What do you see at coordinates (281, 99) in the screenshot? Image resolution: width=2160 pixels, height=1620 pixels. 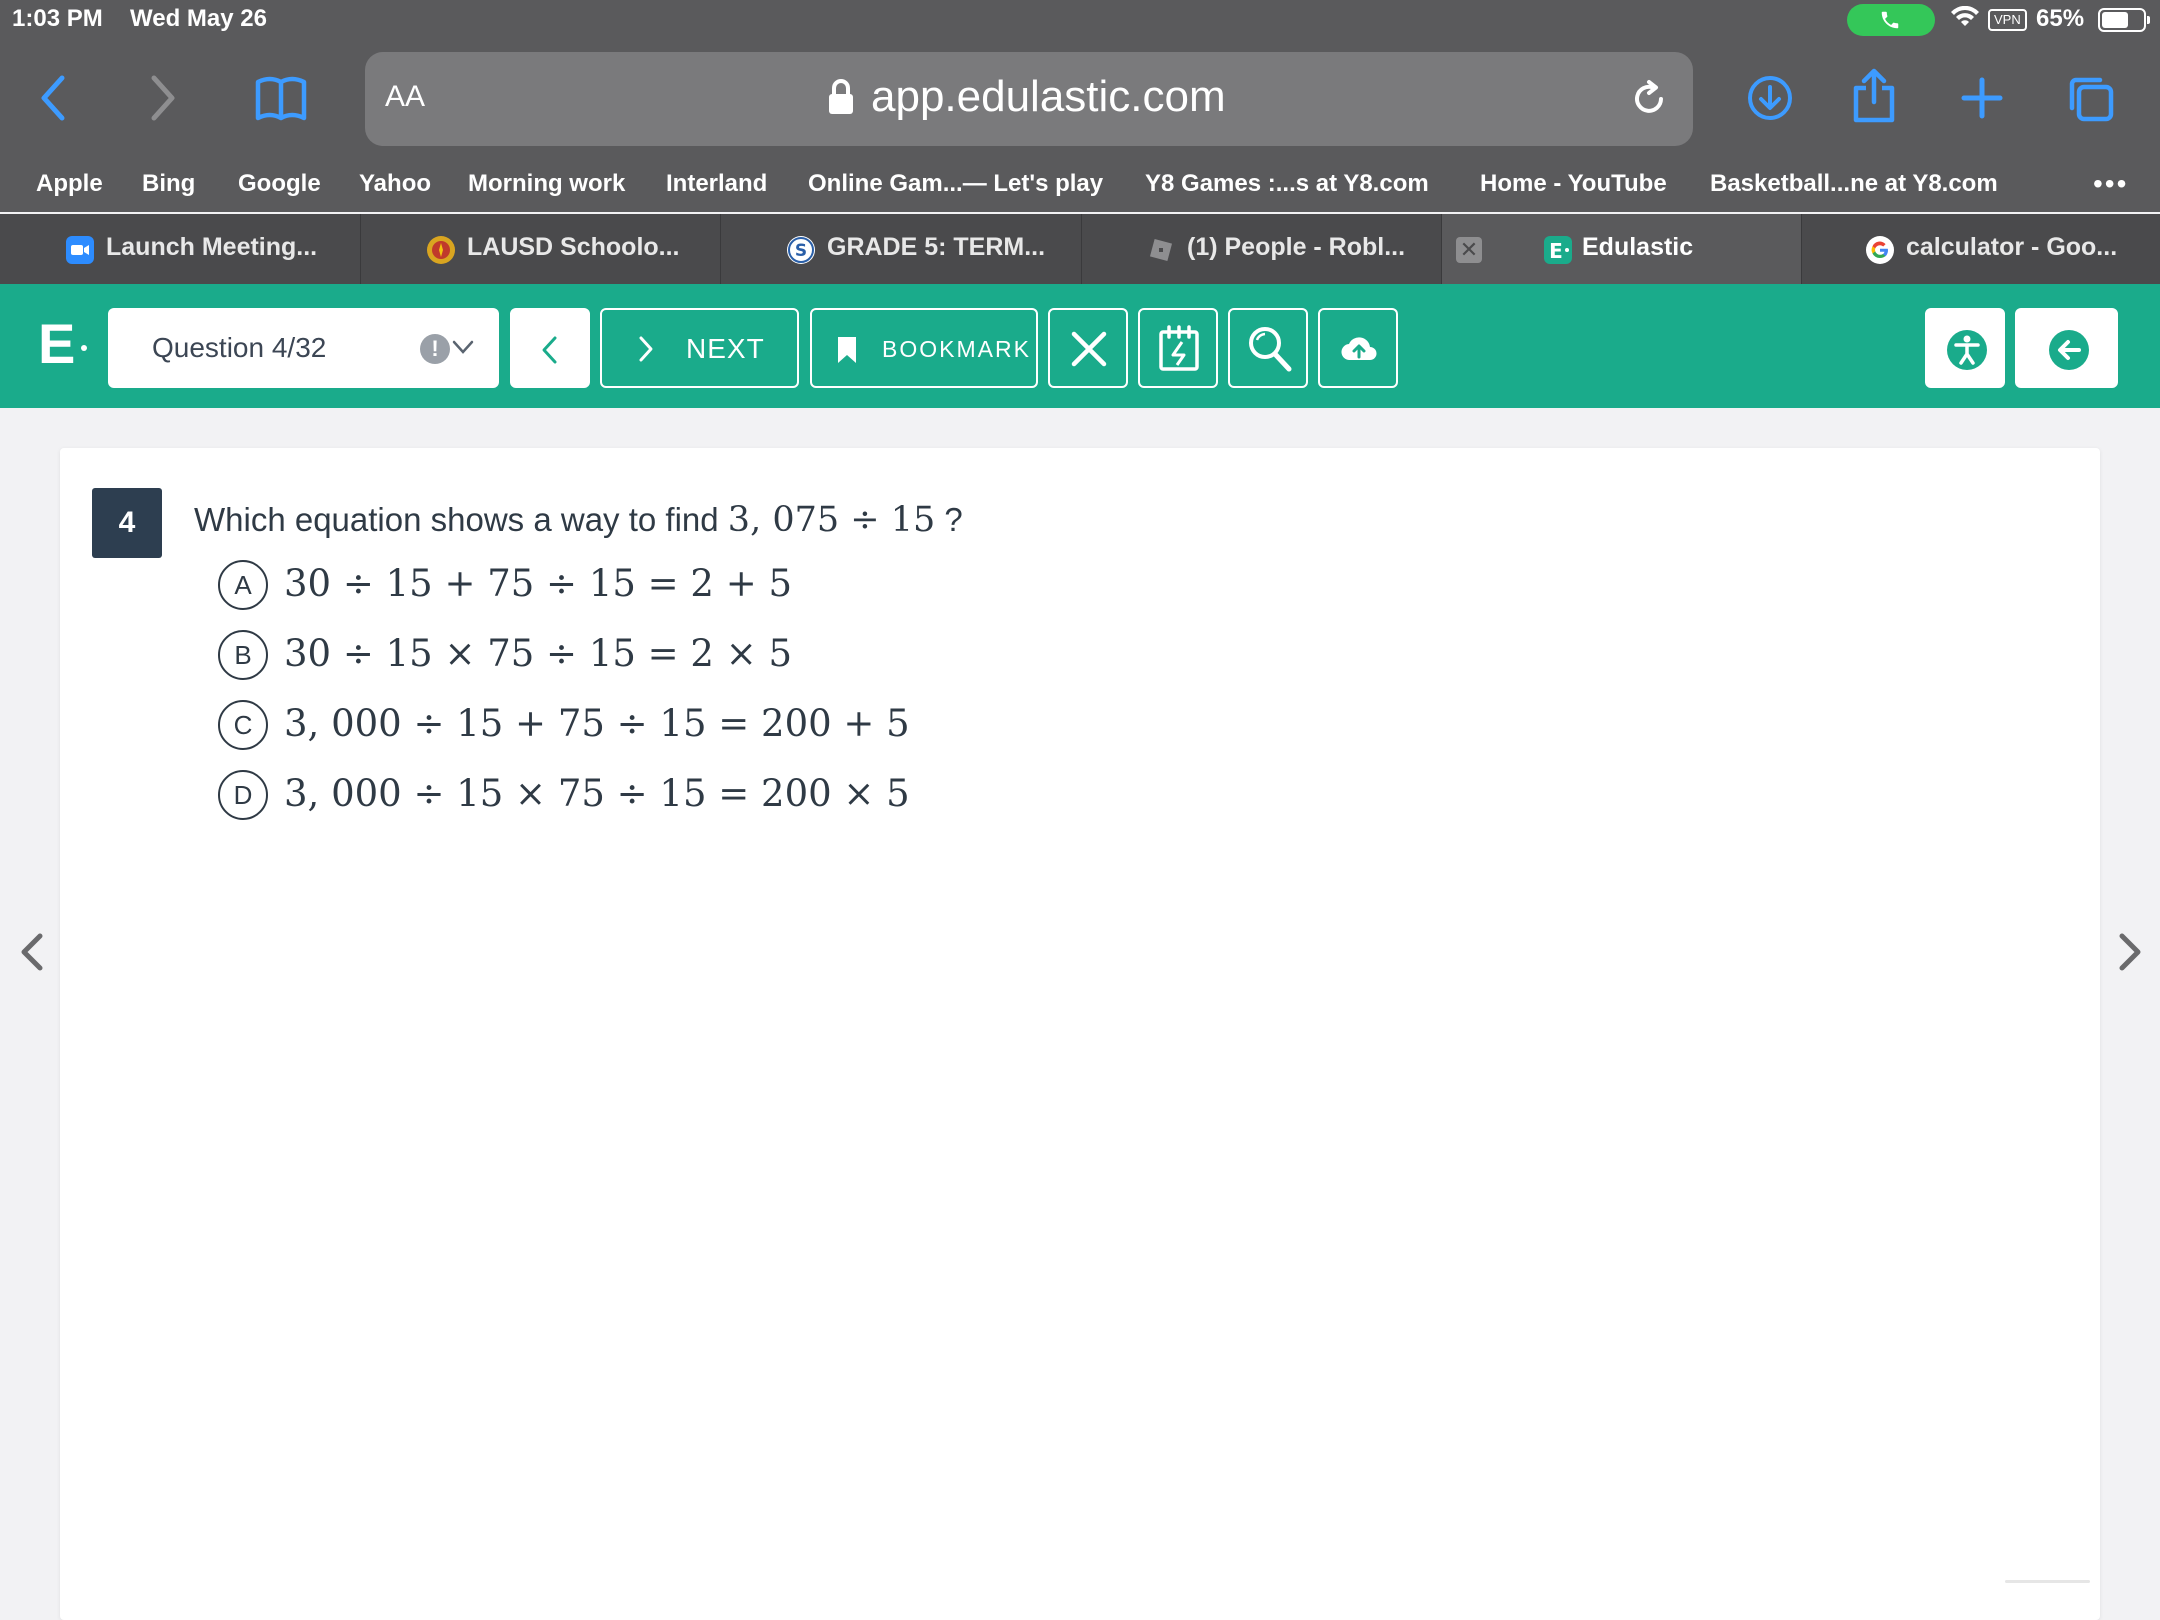 I see `book-icon` at bounding box center [281, 99].